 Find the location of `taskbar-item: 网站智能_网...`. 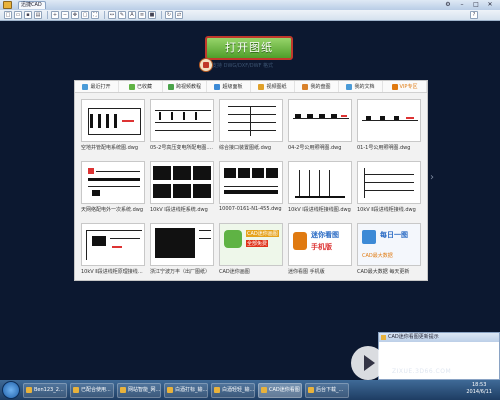

taskbar-item: 网站智能_网... is located at coordinates (139, 390).